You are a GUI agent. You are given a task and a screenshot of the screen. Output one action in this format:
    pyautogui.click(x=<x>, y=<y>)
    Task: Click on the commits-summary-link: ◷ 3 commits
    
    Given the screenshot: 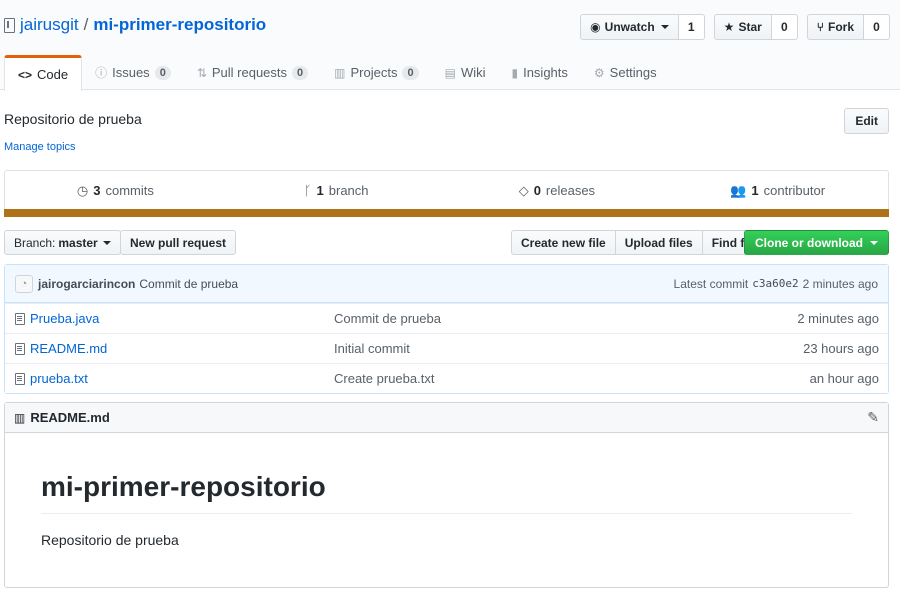 What is the action you would take?
    pyautogui.click(x=115, y=190)
    